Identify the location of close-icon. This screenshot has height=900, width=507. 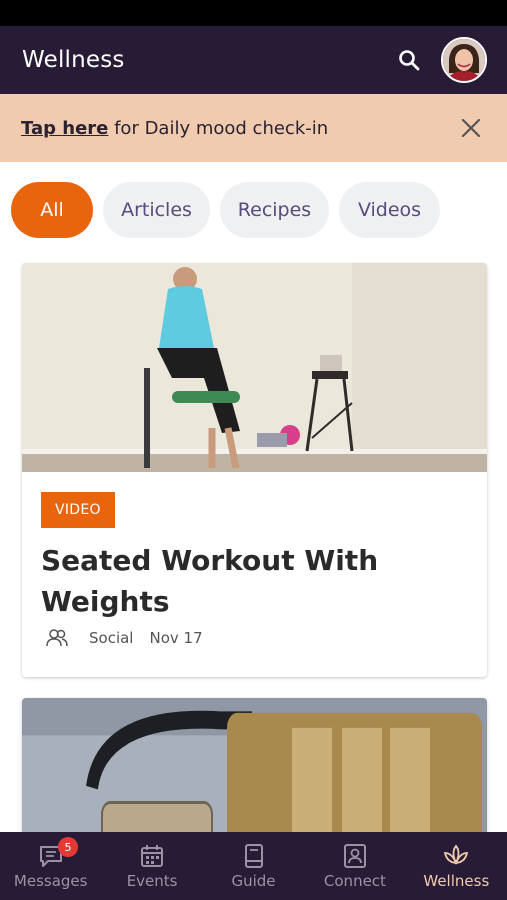
(471, 128).